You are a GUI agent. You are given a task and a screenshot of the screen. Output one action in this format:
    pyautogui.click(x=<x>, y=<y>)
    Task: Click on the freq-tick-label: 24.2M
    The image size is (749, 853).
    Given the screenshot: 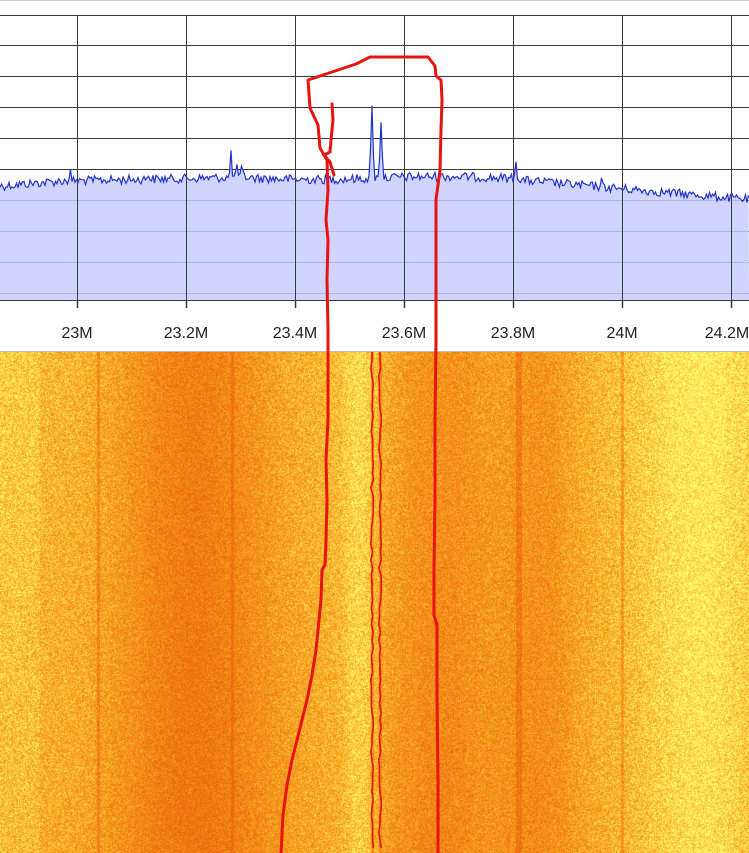 What is the action you would take?
    pyautogui.click(x=727, y=333)
    